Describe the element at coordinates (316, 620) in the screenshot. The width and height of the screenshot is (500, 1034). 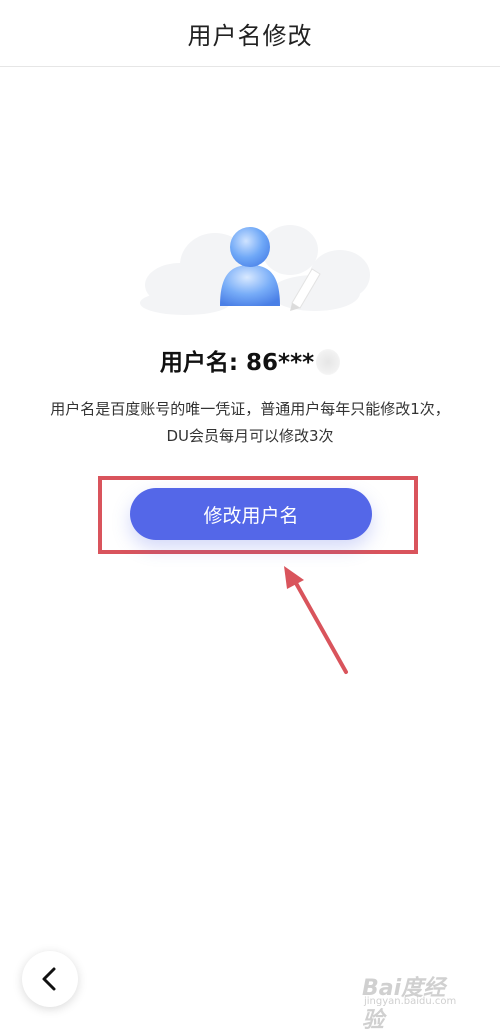
I see `annotation-arrow-icon` at that location.